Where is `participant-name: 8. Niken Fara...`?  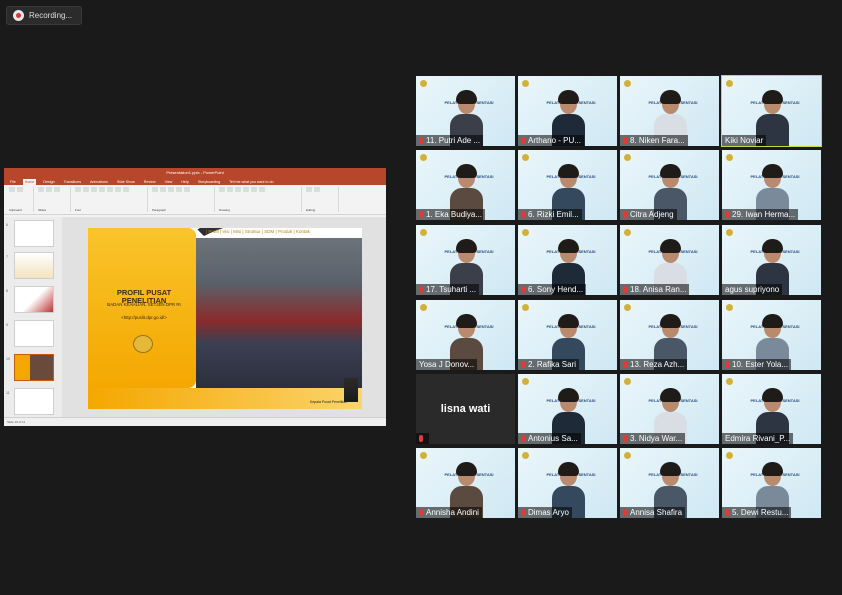 participant-name: 8. Niken Fara... is located at coordinates (657, 140).